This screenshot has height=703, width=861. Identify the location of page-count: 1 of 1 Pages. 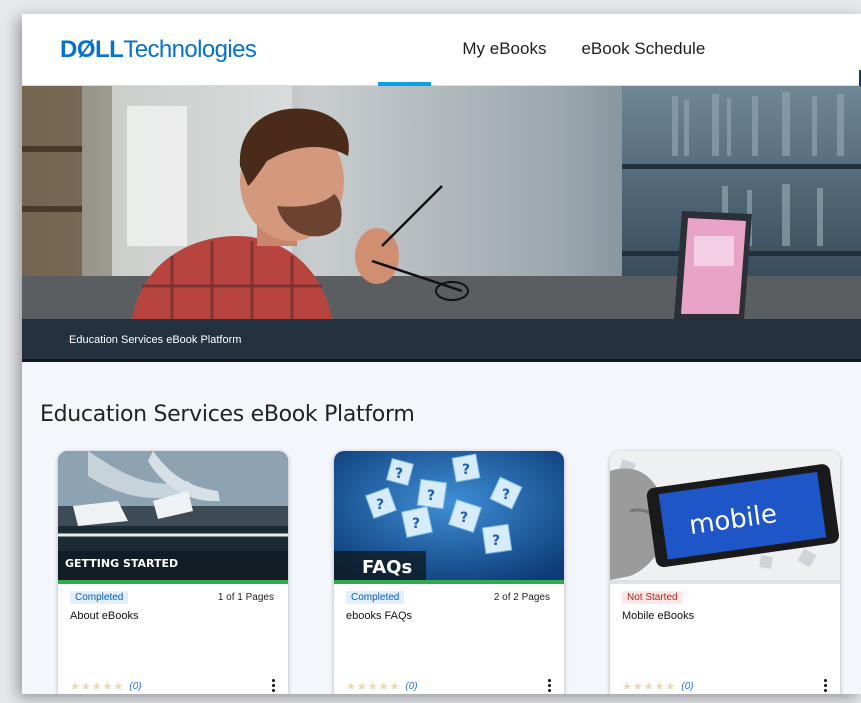
(245, 597).